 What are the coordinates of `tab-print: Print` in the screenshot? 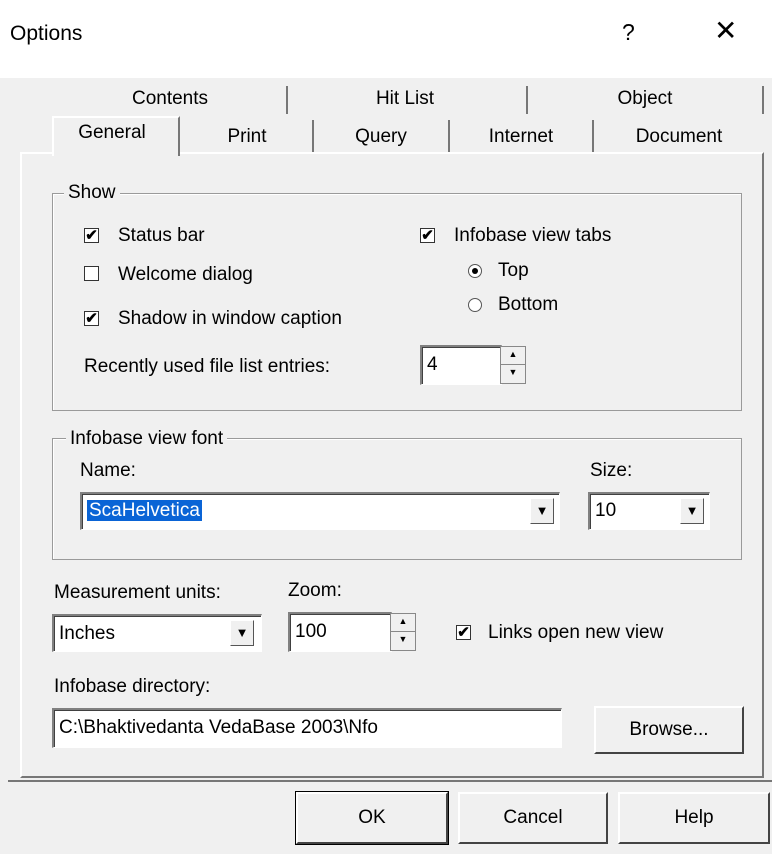 It's located at (247, 137).